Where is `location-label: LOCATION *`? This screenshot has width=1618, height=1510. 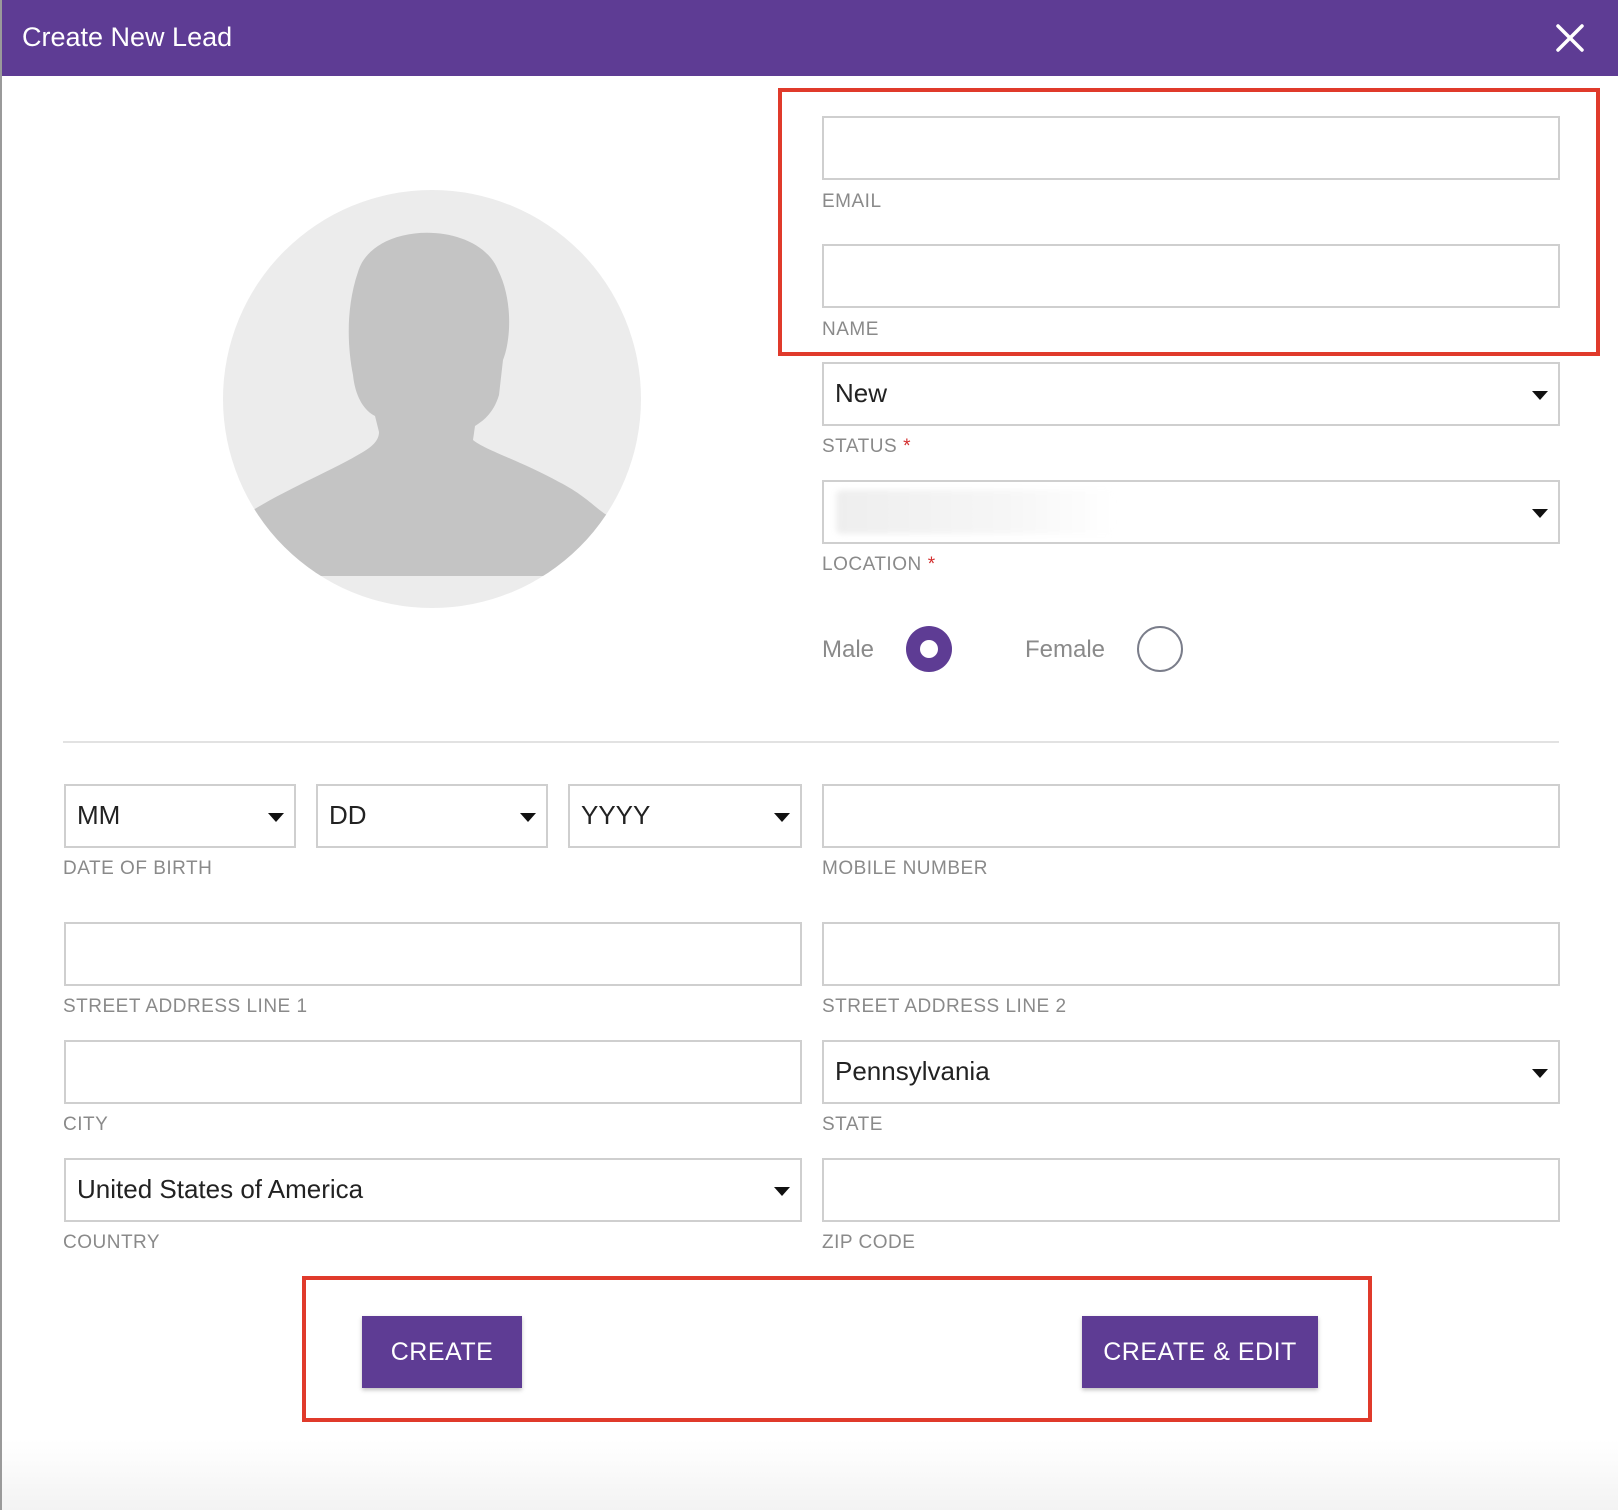 location-label: LOCATION * is located at coordinates (879, 565).